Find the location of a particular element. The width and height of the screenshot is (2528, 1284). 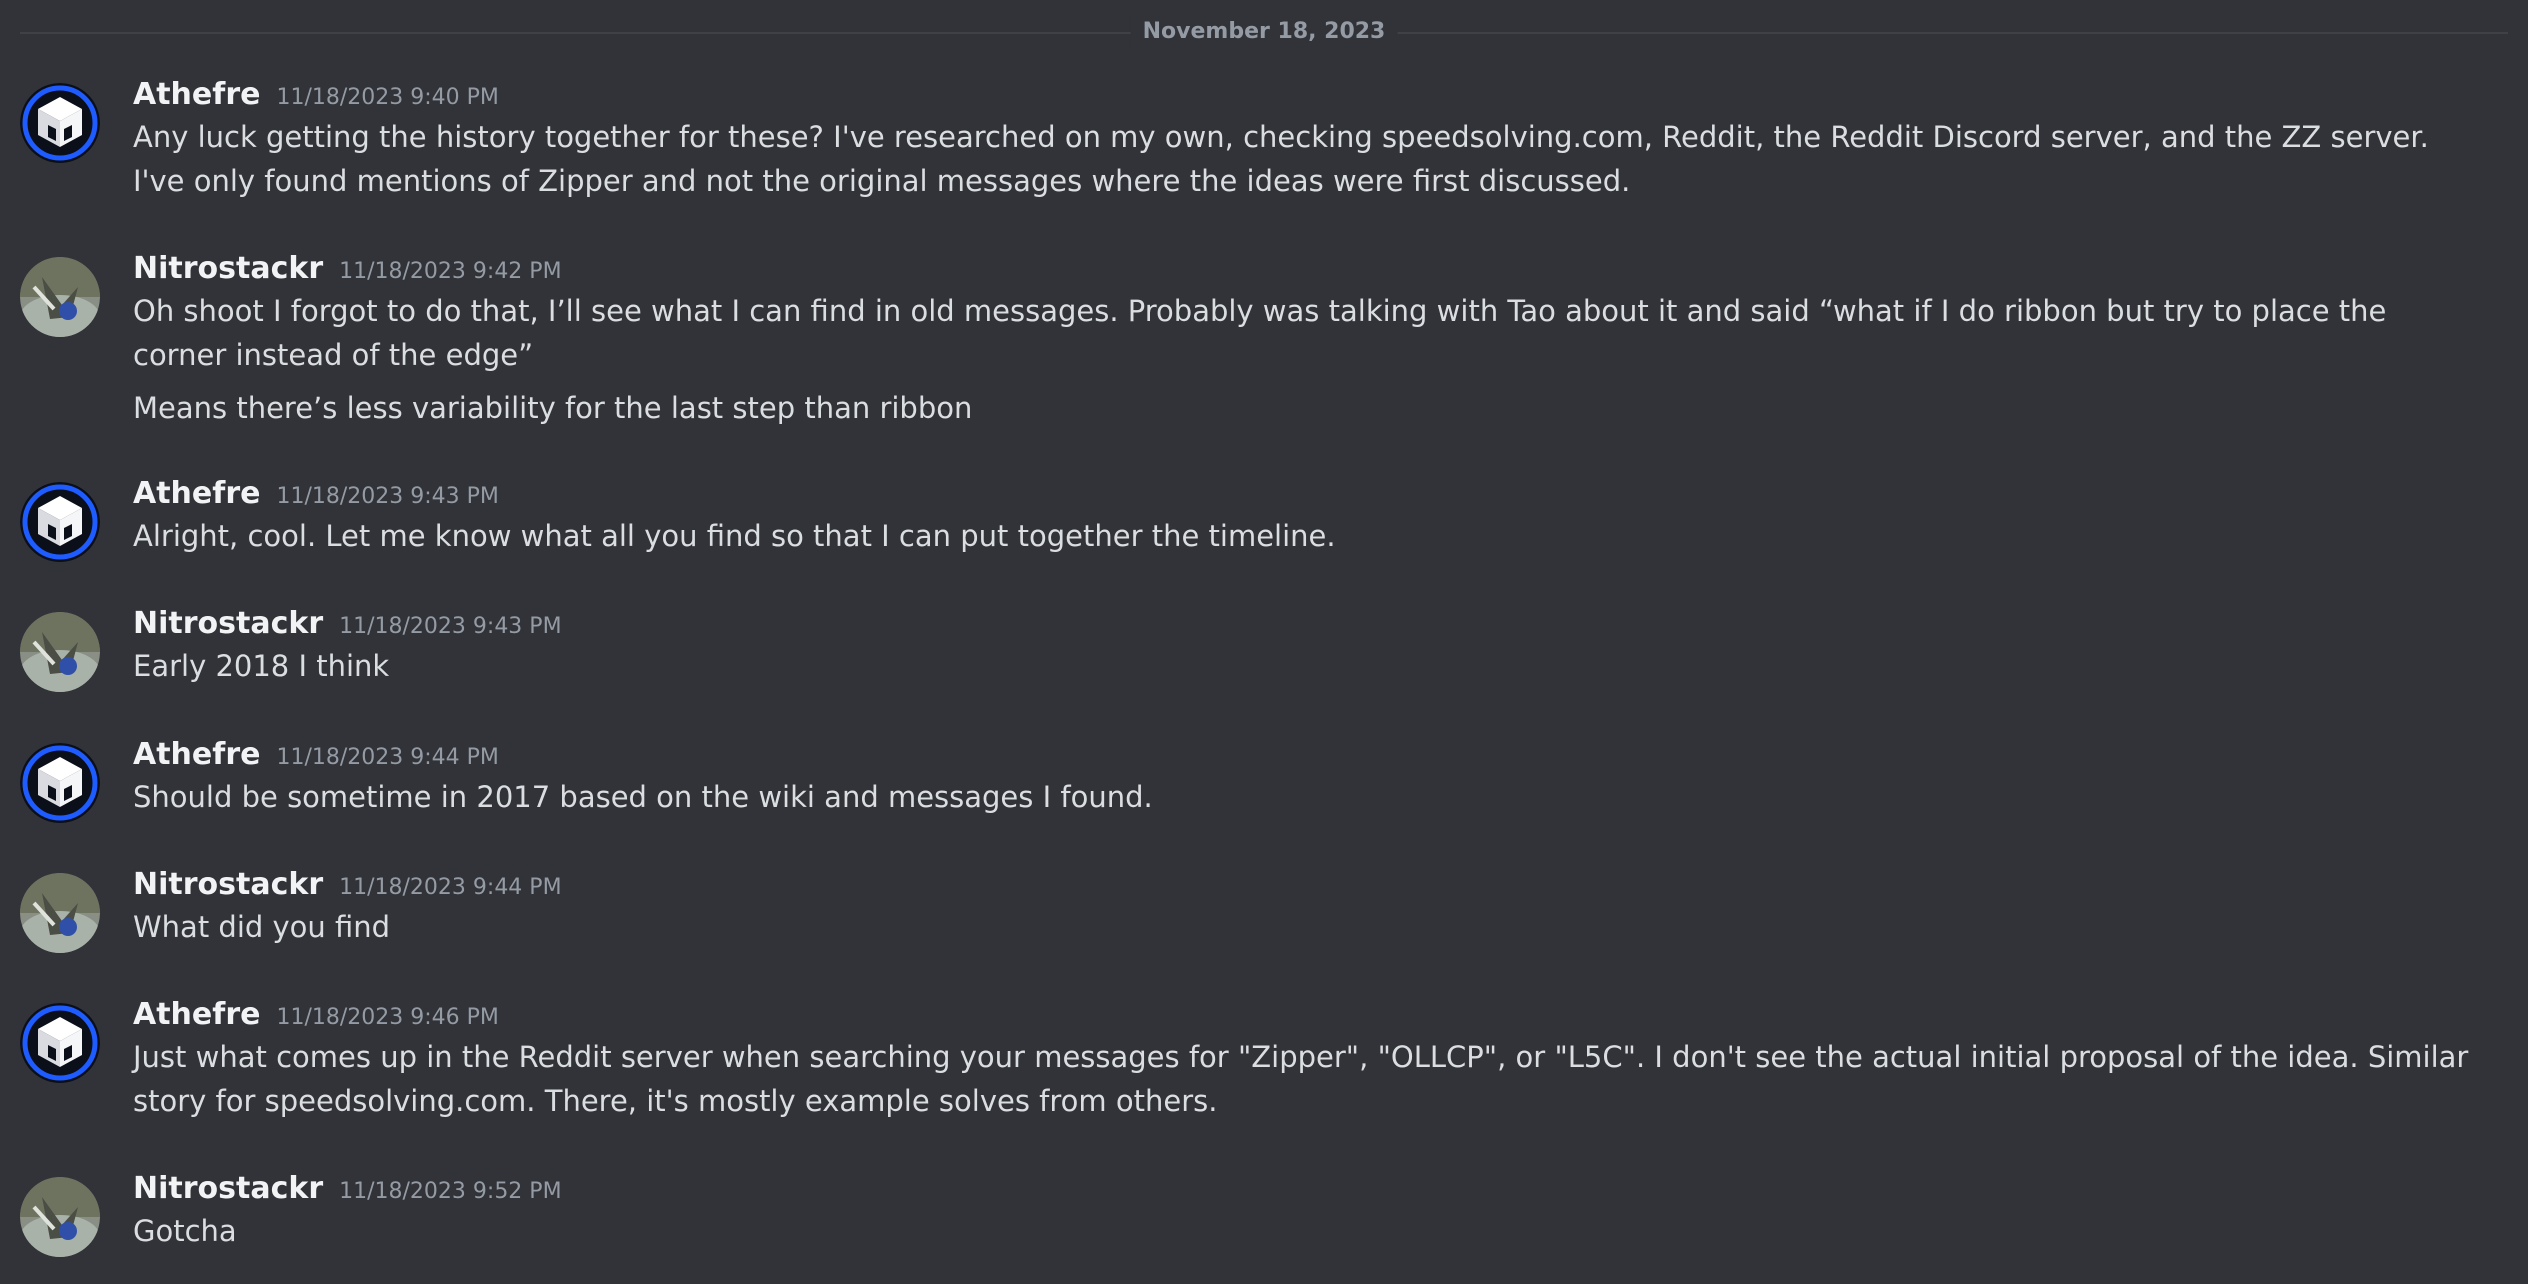

message-header: Athefre 11/18/2023 9:44 PM is located at coordinates (316, 755).